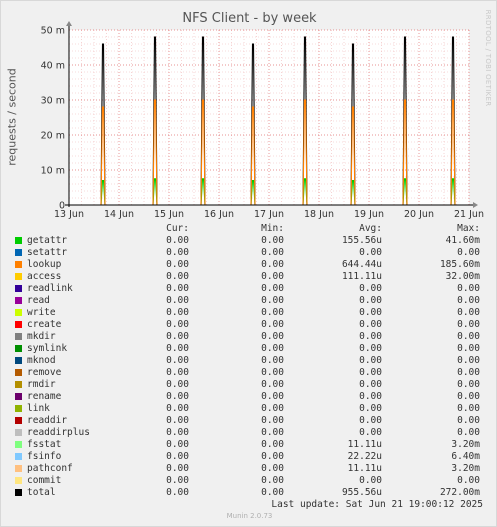  What do you see at coordinates (459, 264) in the screenshot?
I see `legend-max-value: 185.60m` at bounding box center [459, 264].